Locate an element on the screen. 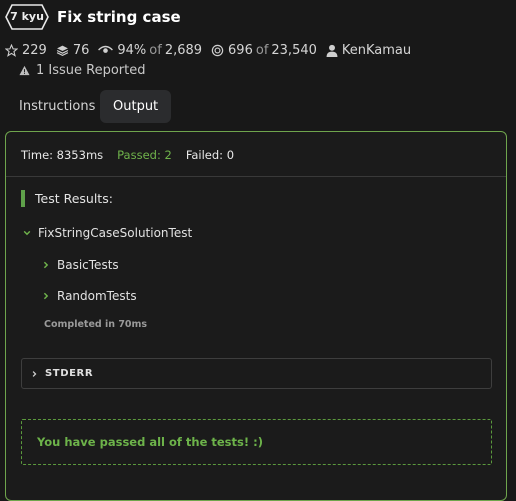  test-row-random: RandomTests is located at coordinates (89, 296).